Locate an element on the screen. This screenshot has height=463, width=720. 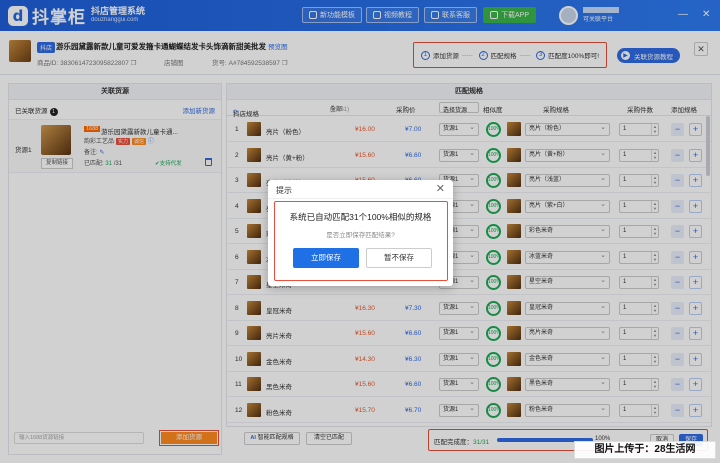
not-save-button: 暂不保存 is located at coordinates (399, 258).